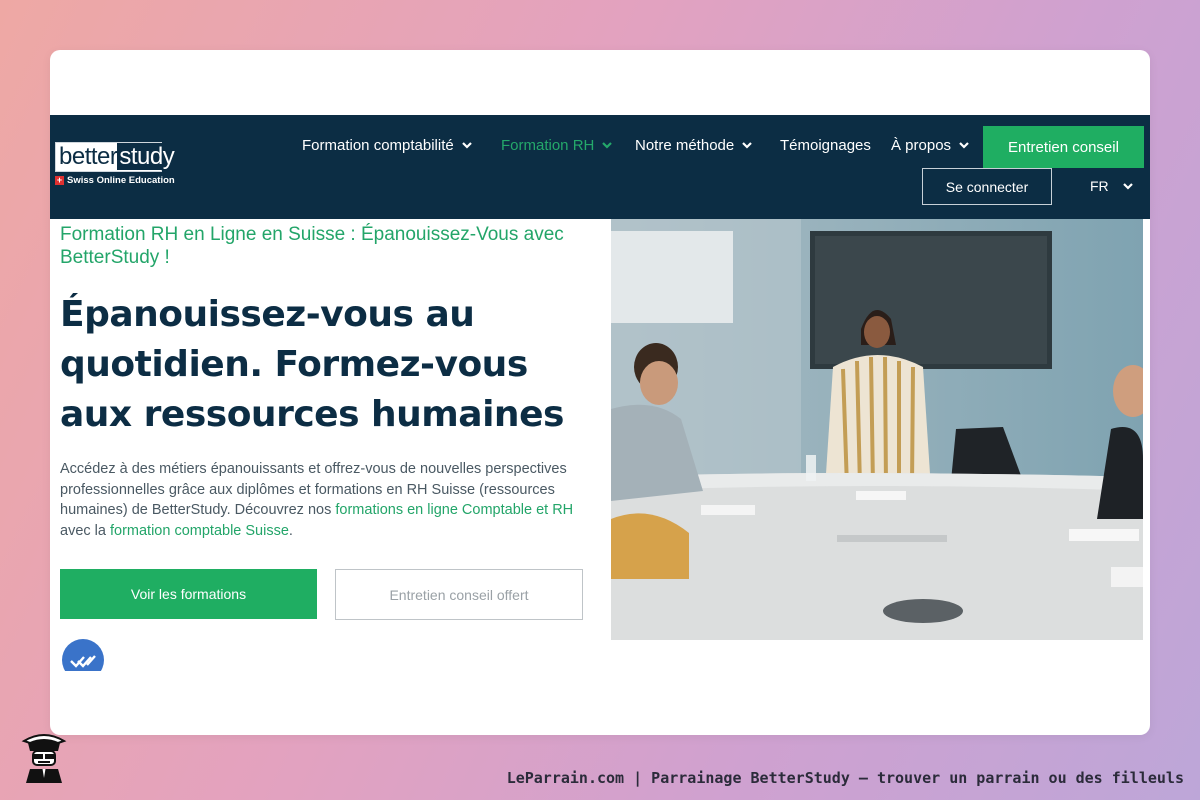 Image resolution: width=1200 pixels, height=800 pixels. I want to click on nav-item-formation-comptabilite: Formation comptabilité, so click(388, 145).